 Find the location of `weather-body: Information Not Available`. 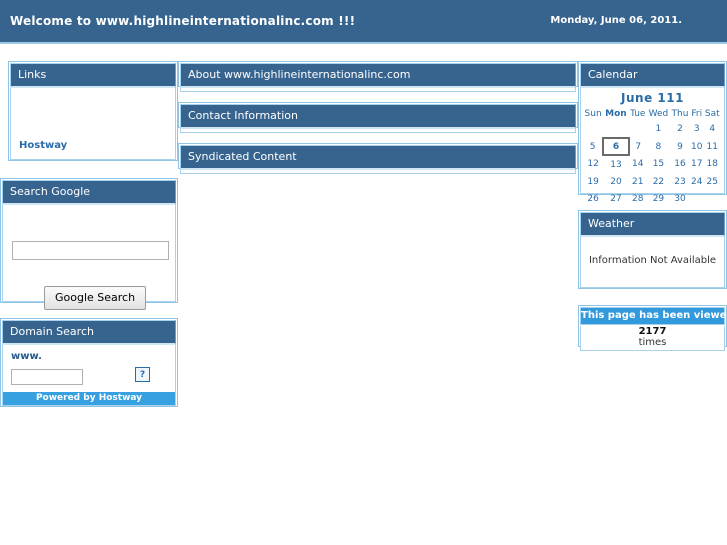

weather-body: Information Not Available is located at coordinates (652, 262).